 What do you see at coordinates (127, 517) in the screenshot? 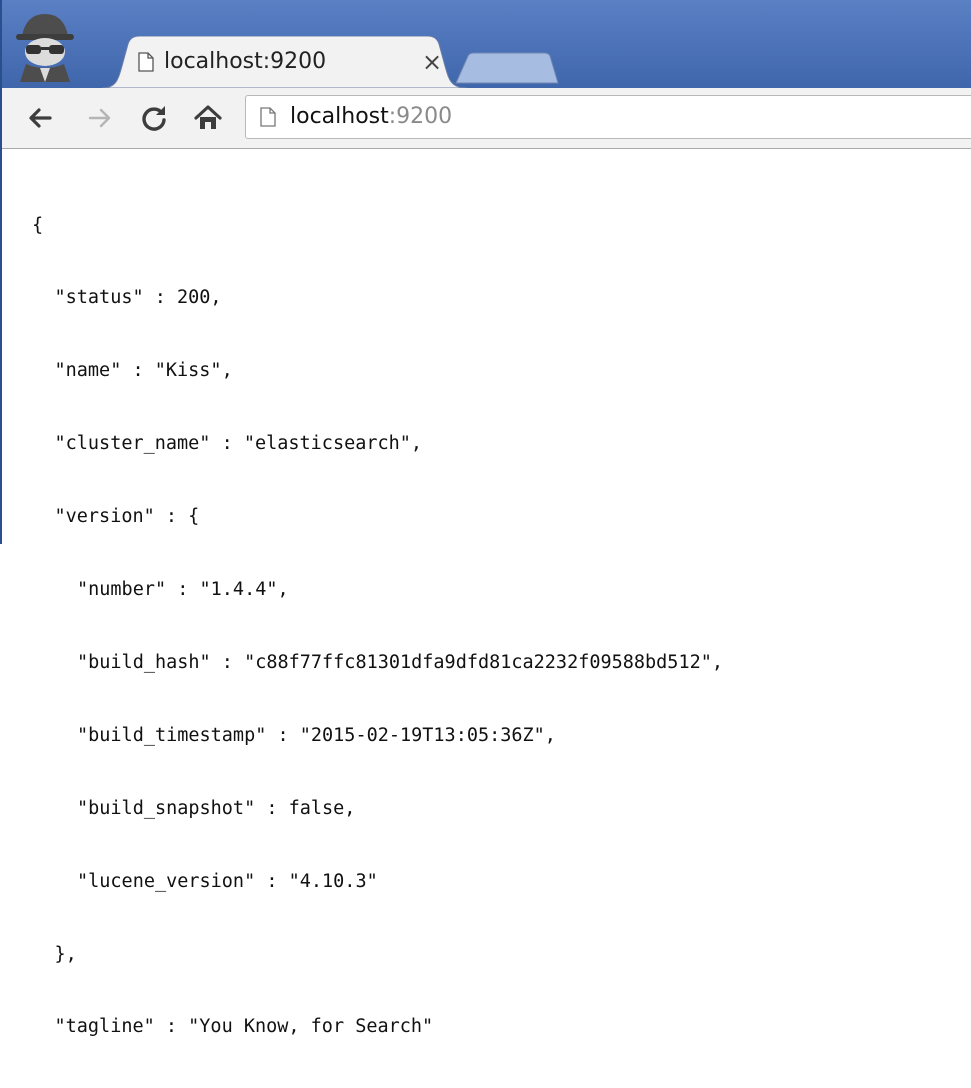
I see `json-line: "version" : {` at bounding box center [127, 517].